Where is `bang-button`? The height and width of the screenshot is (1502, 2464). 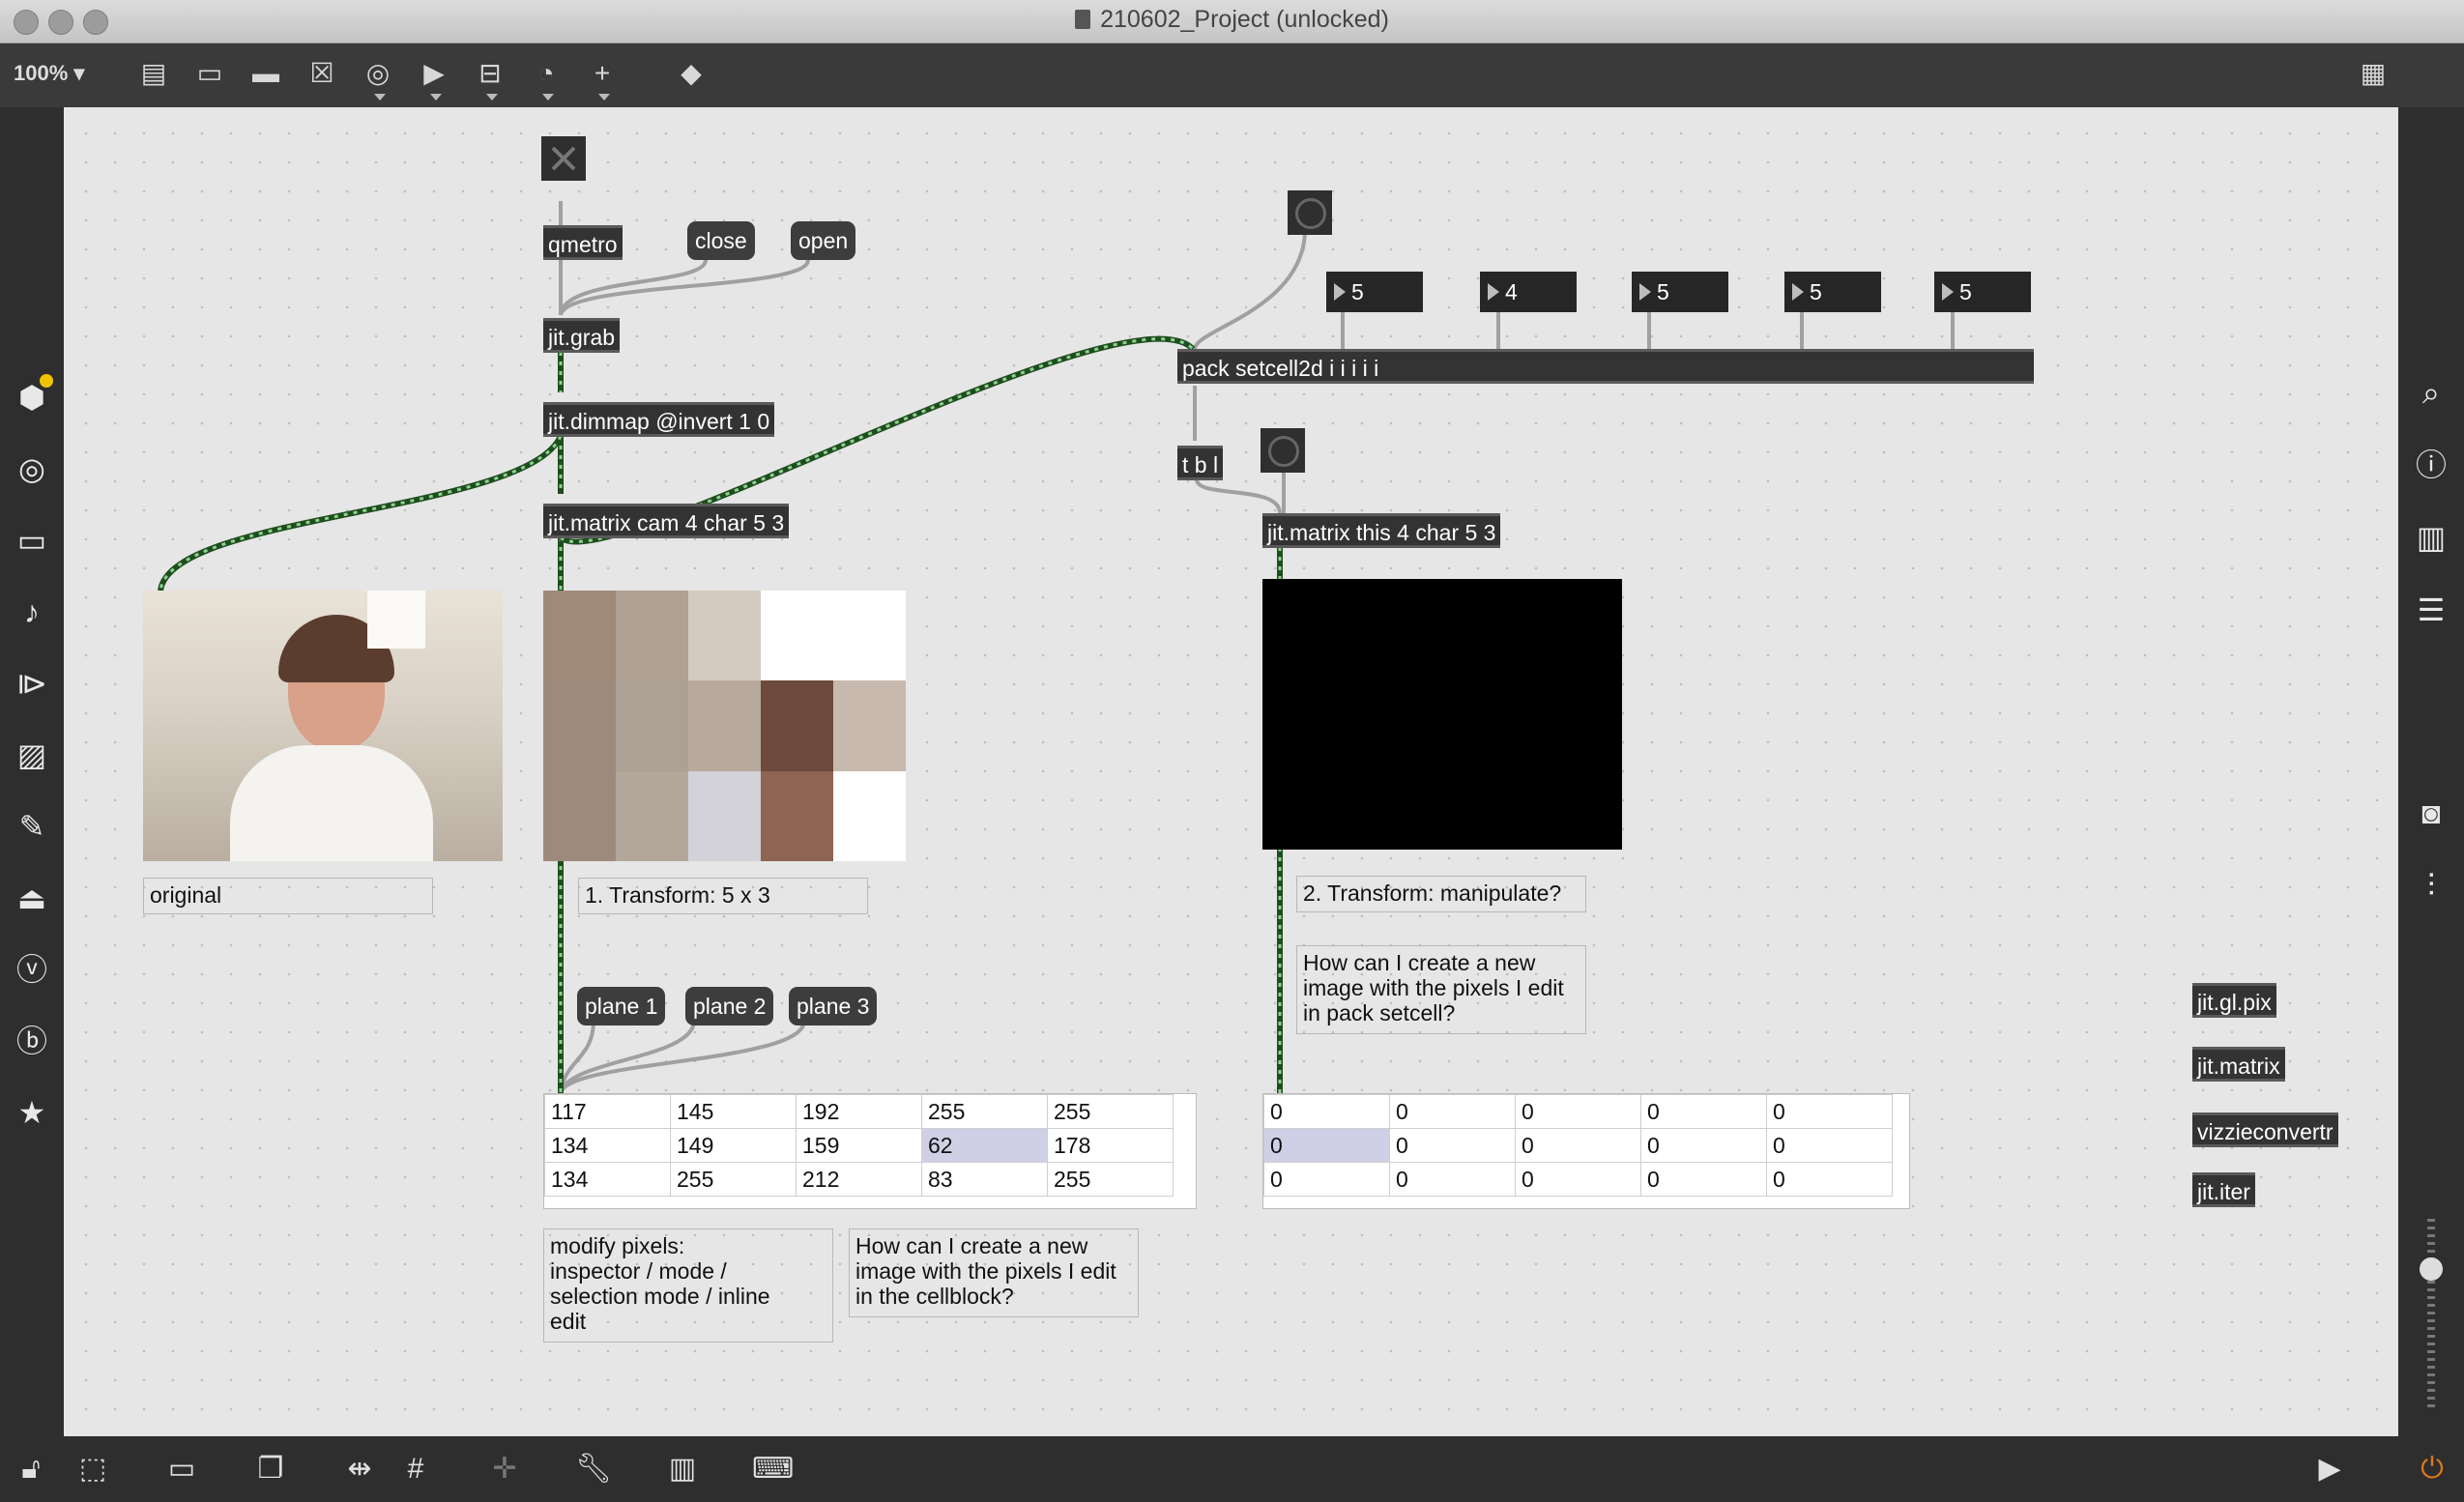
bang-button is located at coordinates (1310, 212).